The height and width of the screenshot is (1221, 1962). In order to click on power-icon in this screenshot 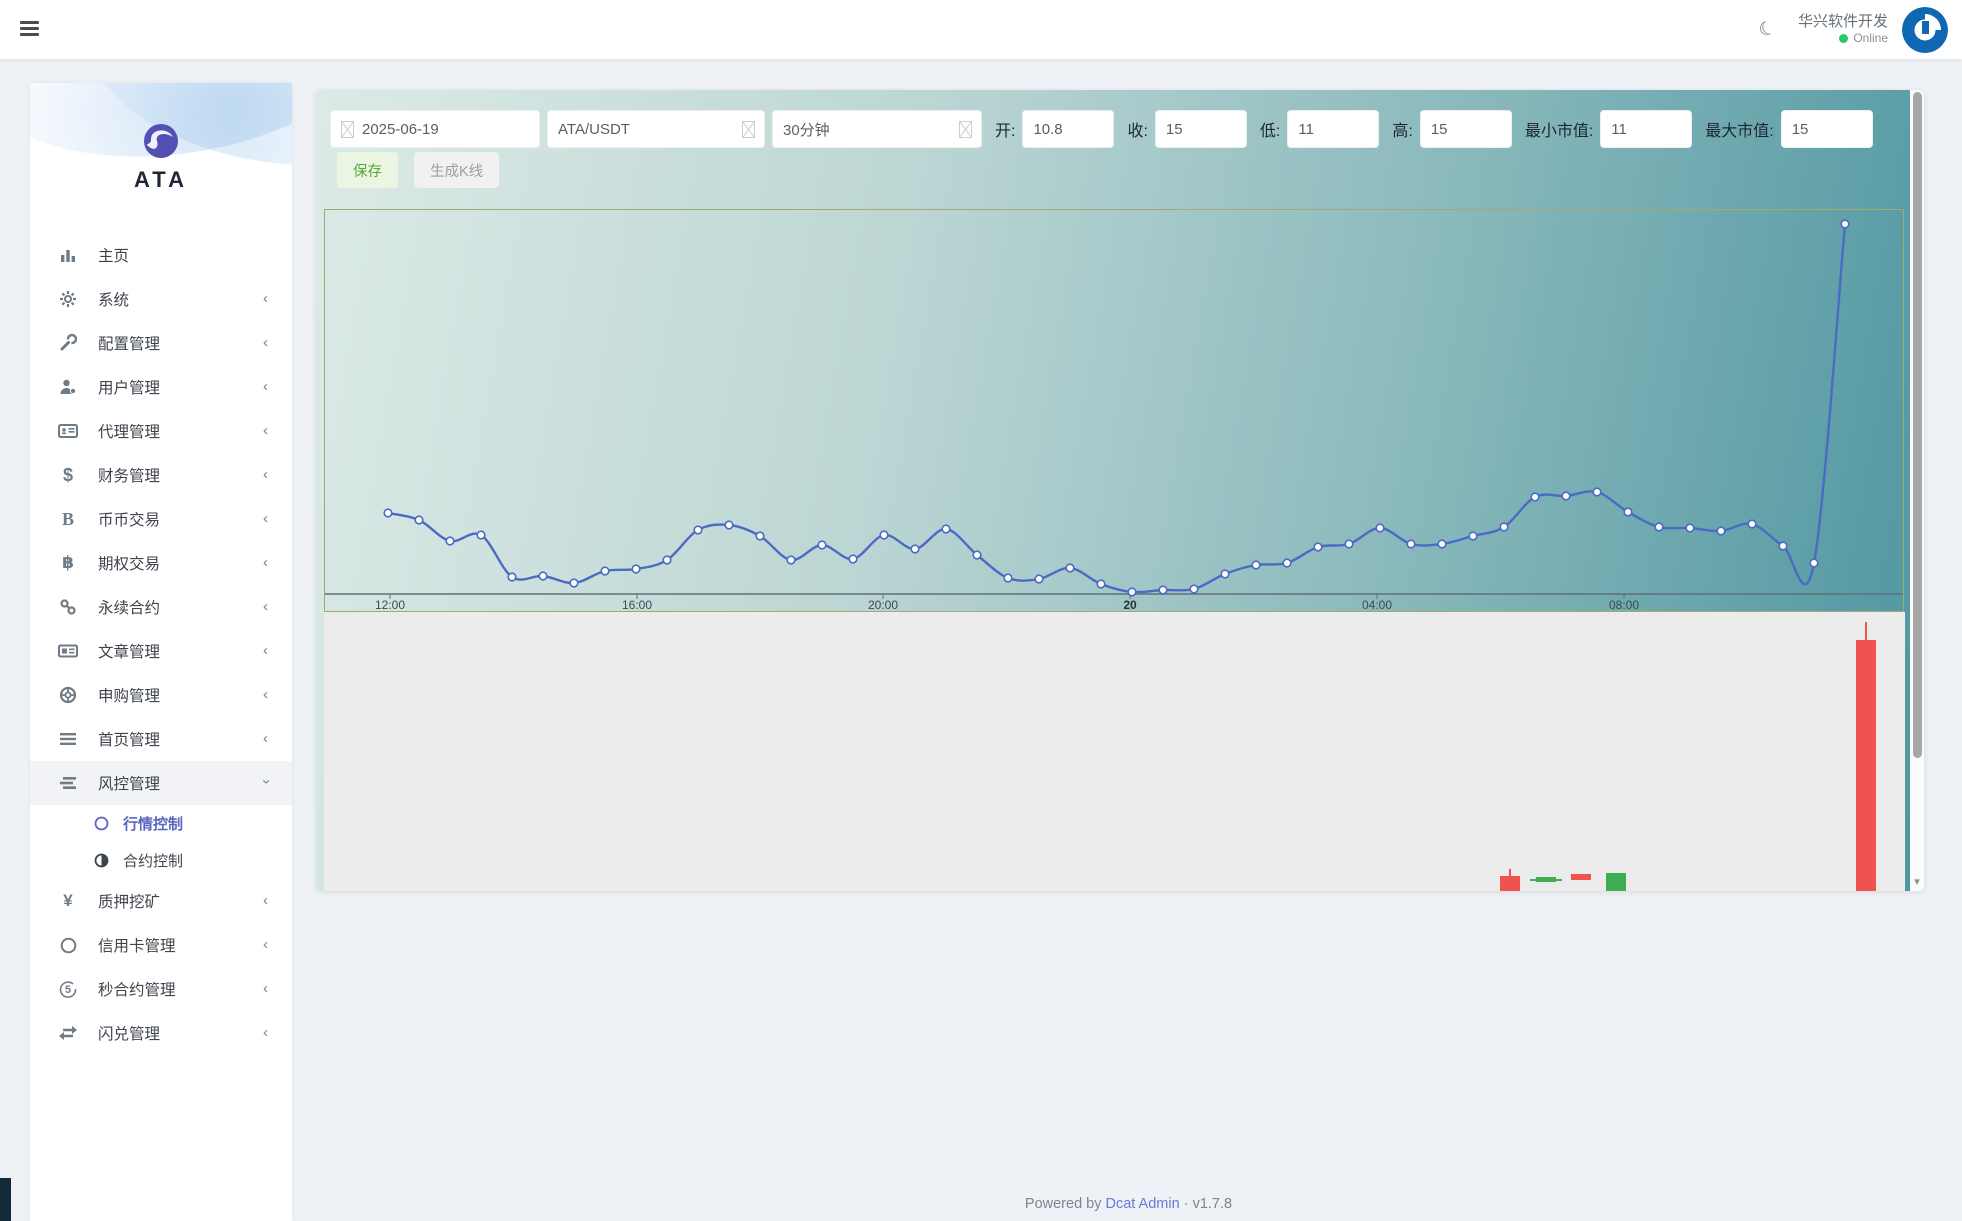, I will do `click(1925, 29)`.